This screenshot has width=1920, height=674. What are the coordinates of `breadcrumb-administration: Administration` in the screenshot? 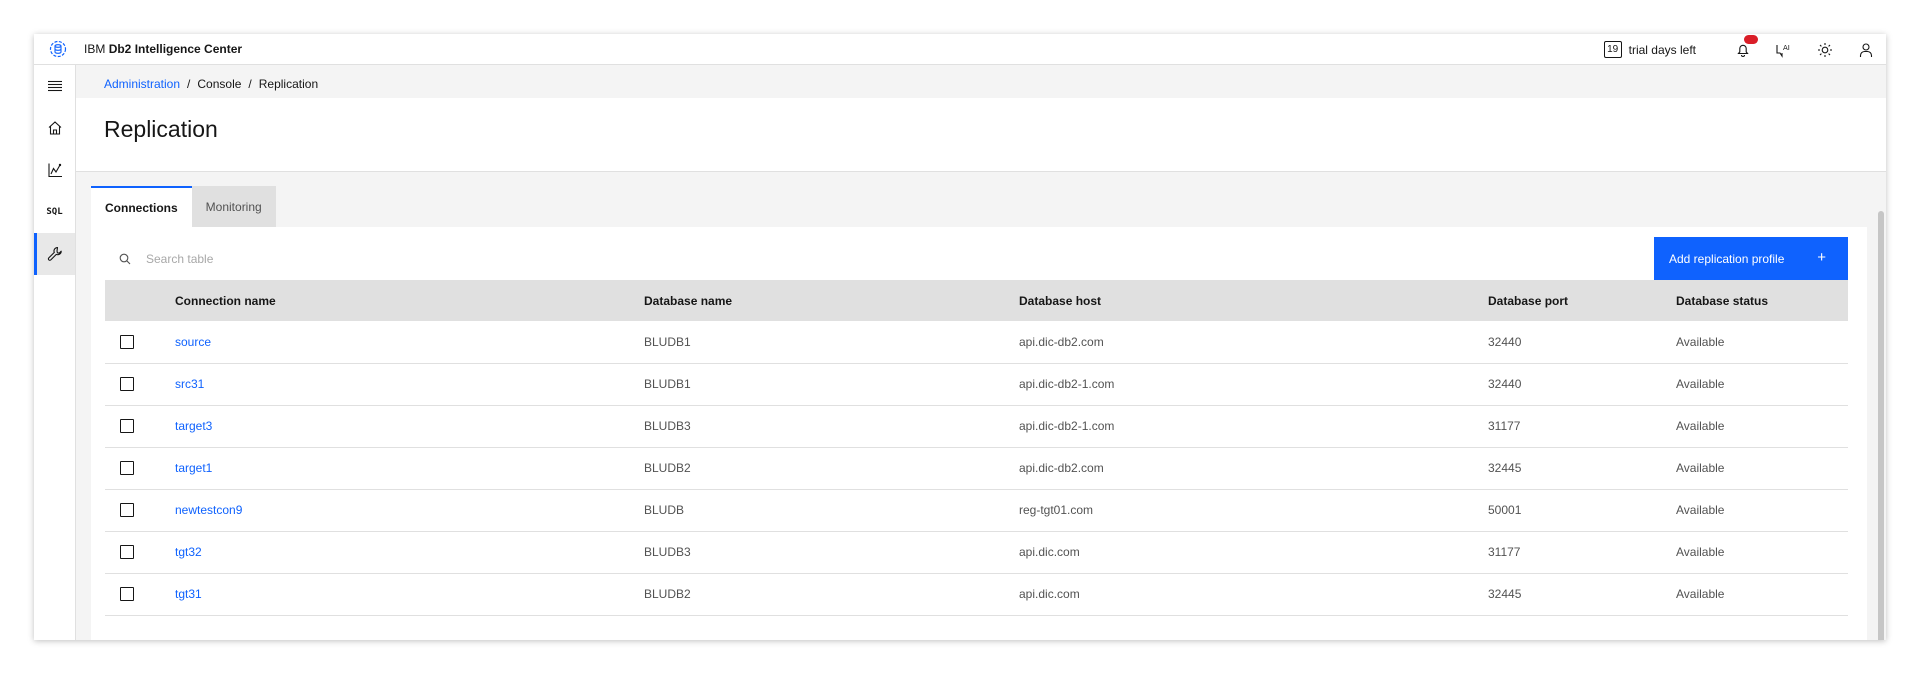 It's located at (142, 84).